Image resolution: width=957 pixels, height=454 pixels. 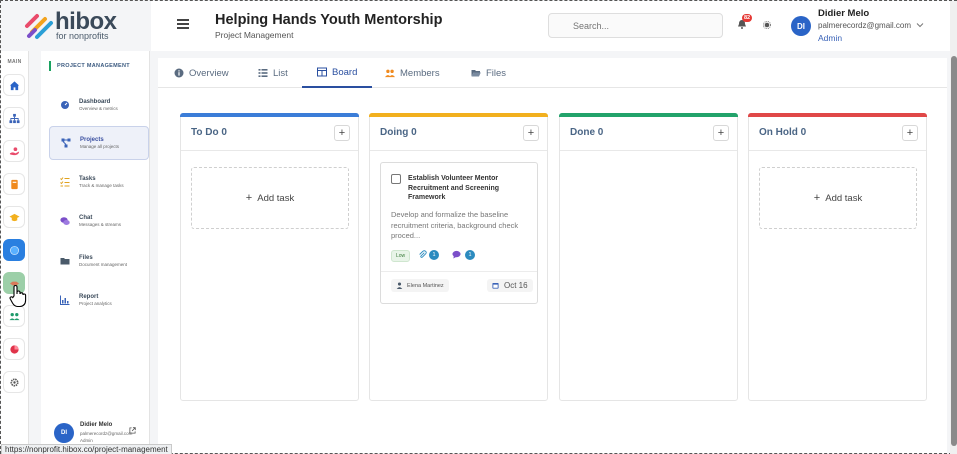 I want to click on hibox-logo: hibox for nonprofits, so click(x=78, y=25).